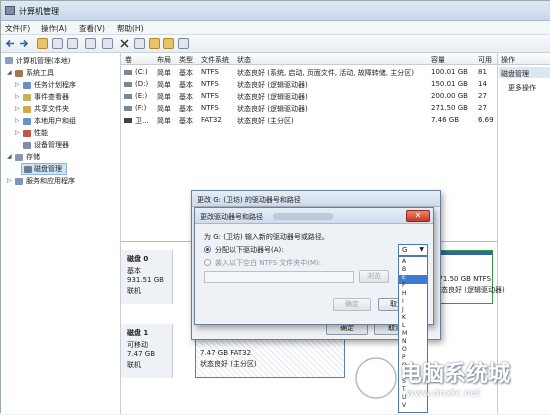  What do you see at coordinates (40, 73) in the screenshot?
I see `tree-system-tools: 系统工具` at bounding box center [40, 73].